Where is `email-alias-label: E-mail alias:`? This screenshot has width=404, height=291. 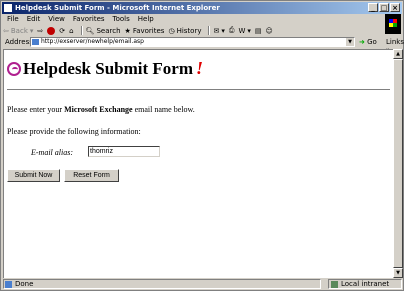
email-alias-label: E-mail alias: is located at coordinates (52, 152).